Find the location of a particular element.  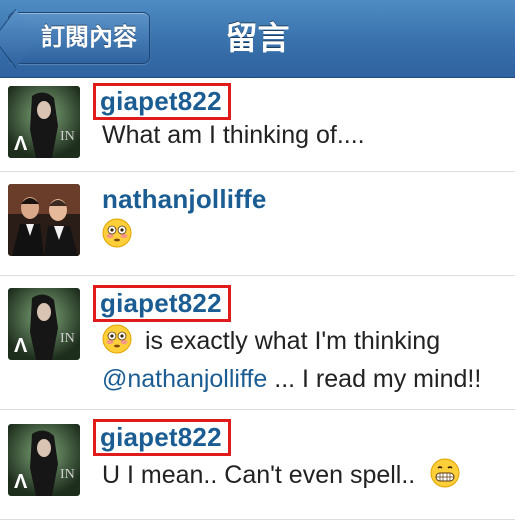

comment-text: U I mean.. Can't even spell.. is located at coordinates (304, 475).